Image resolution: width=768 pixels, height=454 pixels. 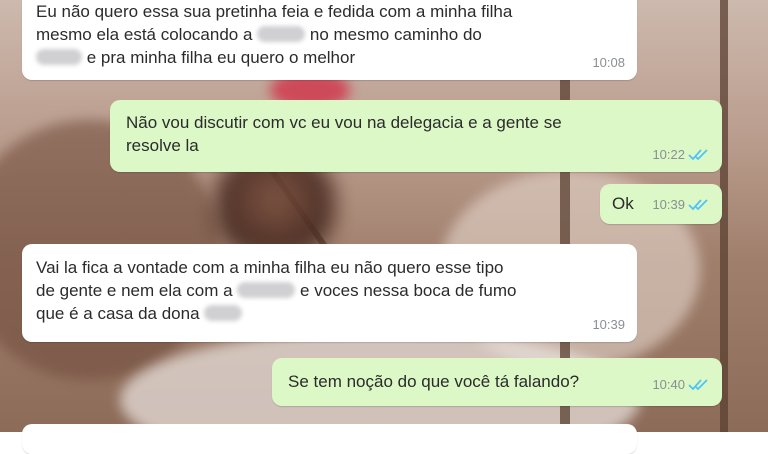 I want to click on message-meta: 10:22, so click(x=681, y=154).